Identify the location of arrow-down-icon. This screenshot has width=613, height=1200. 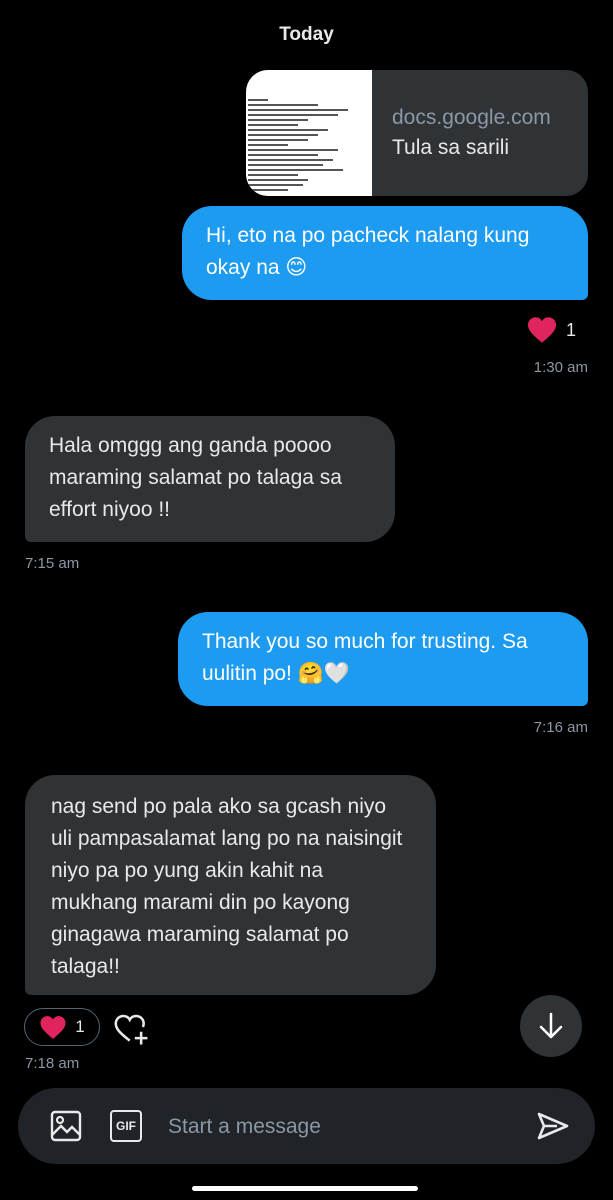
(551, 1025).